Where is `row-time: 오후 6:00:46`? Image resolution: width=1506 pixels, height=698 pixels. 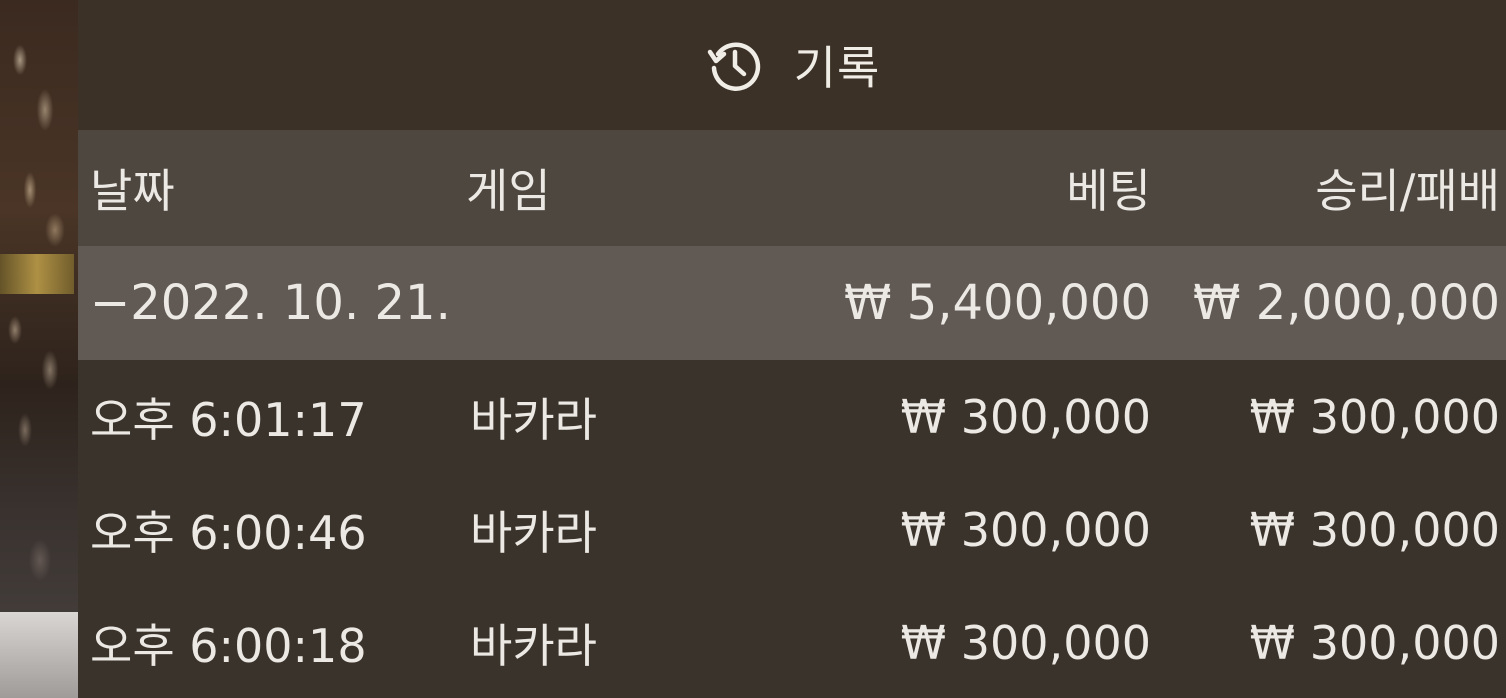 row-time: 오후 6:00:46 is located at coordinates (228, 532).